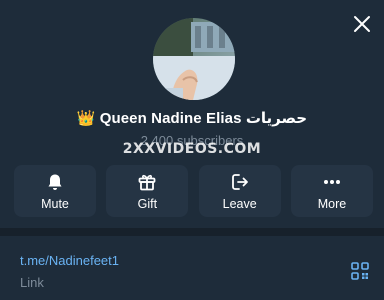 Image resolution: width=384 pixels, height=300 pixels. Describe the element at coordinates (362, 24) in the screenshot. I see `close-icon` at that location.